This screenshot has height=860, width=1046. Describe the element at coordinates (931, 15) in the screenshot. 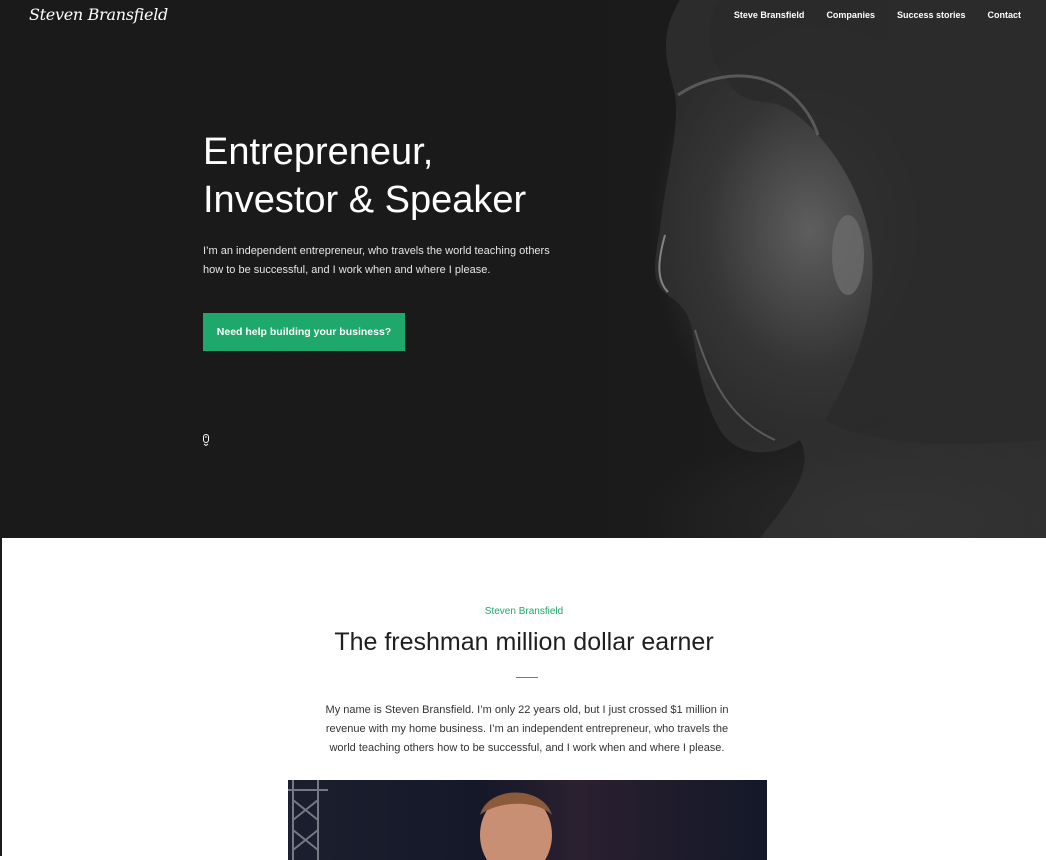

I see `nav-item-success-stories: Success stories` at that location.